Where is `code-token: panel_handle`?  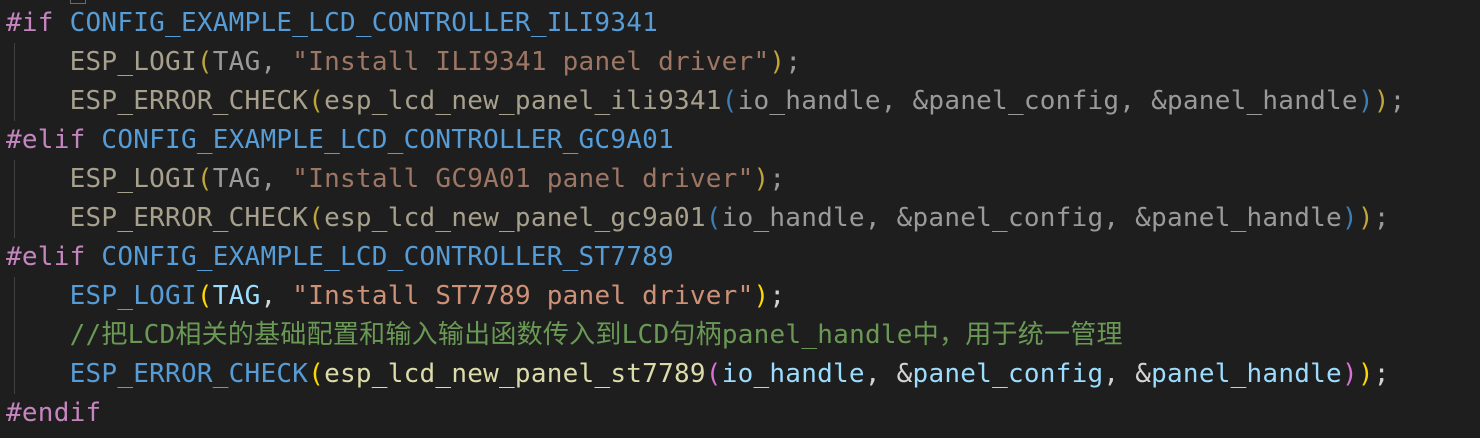
code-token: panel_handle is located at coordinates (1246, 374).